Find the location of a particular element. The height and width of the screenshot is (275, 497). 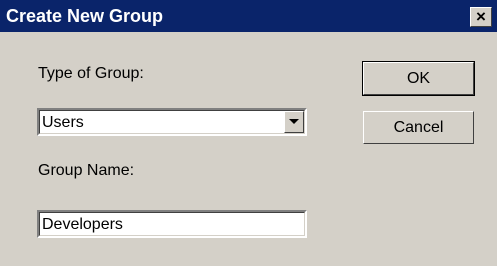

ok-button: OK is located at coordinates (418, 78).